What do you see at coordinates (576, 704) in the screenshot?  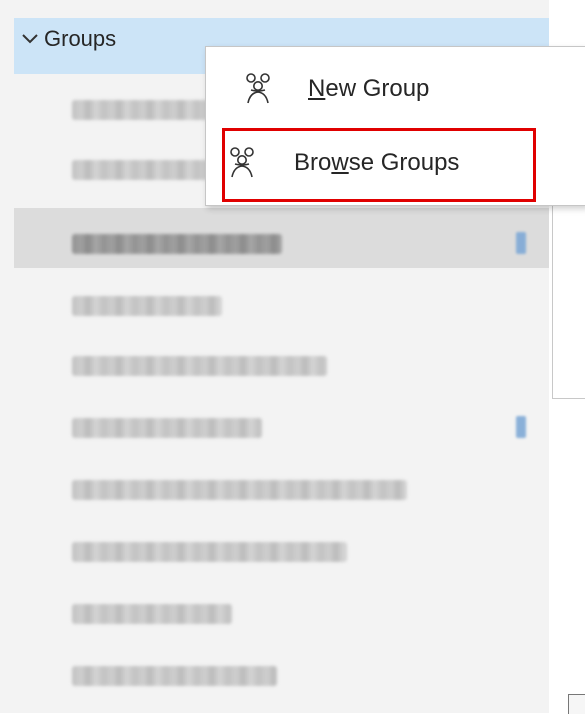 I see `scrollbar-corner` at bounding box center [576, 704].